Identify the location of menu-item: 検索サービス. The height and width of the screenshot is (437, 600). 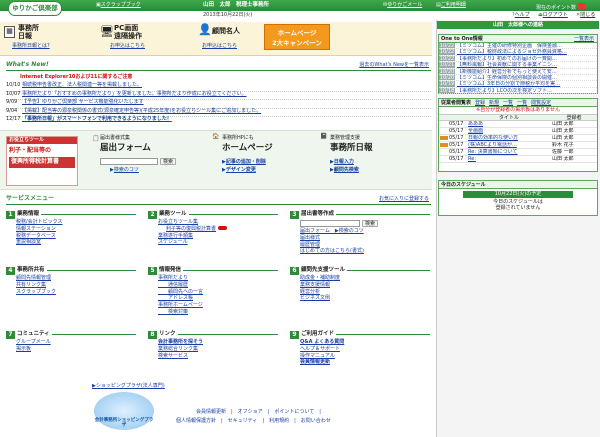
(218, 356).